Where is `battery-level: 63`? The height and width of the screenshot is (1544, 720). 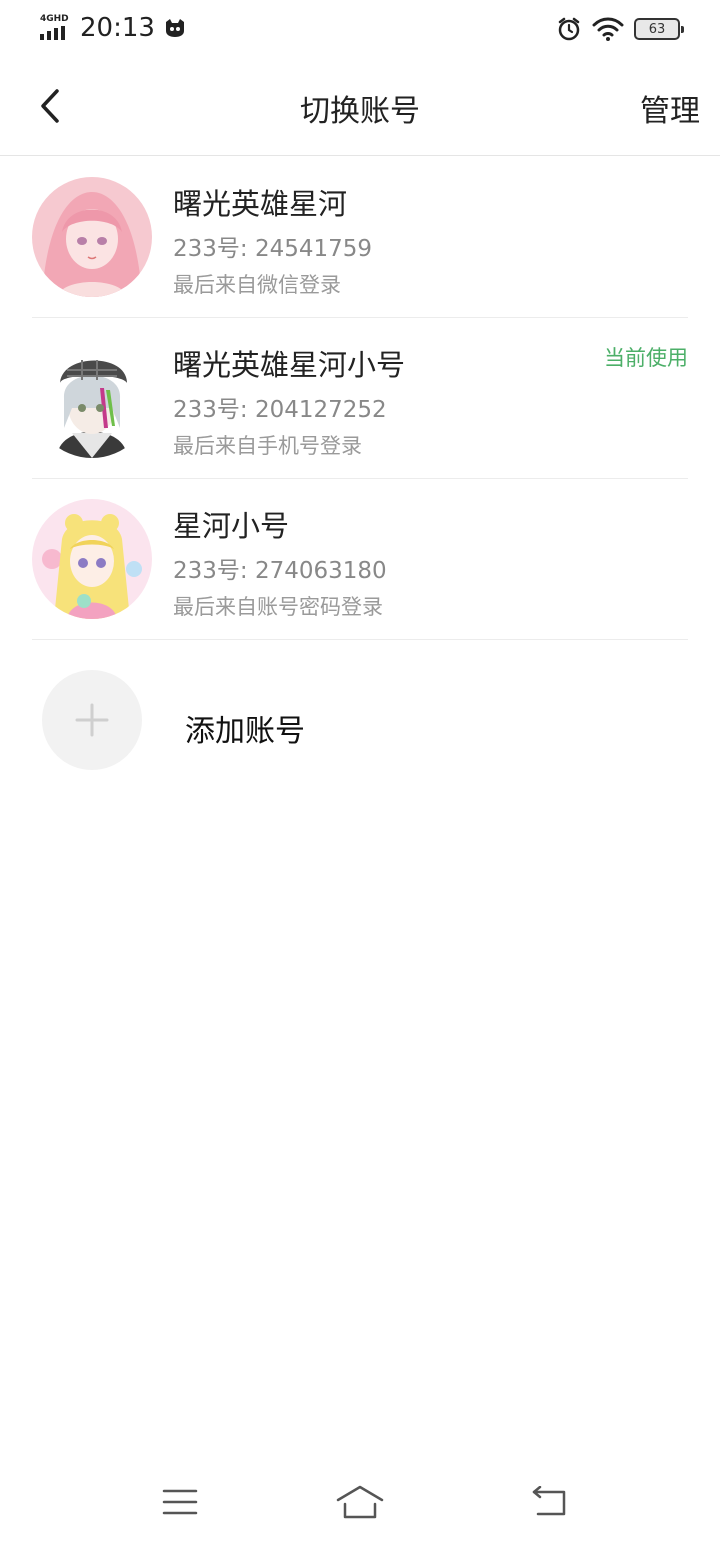
battery-level: 63 is located at coordinates (657, 29).